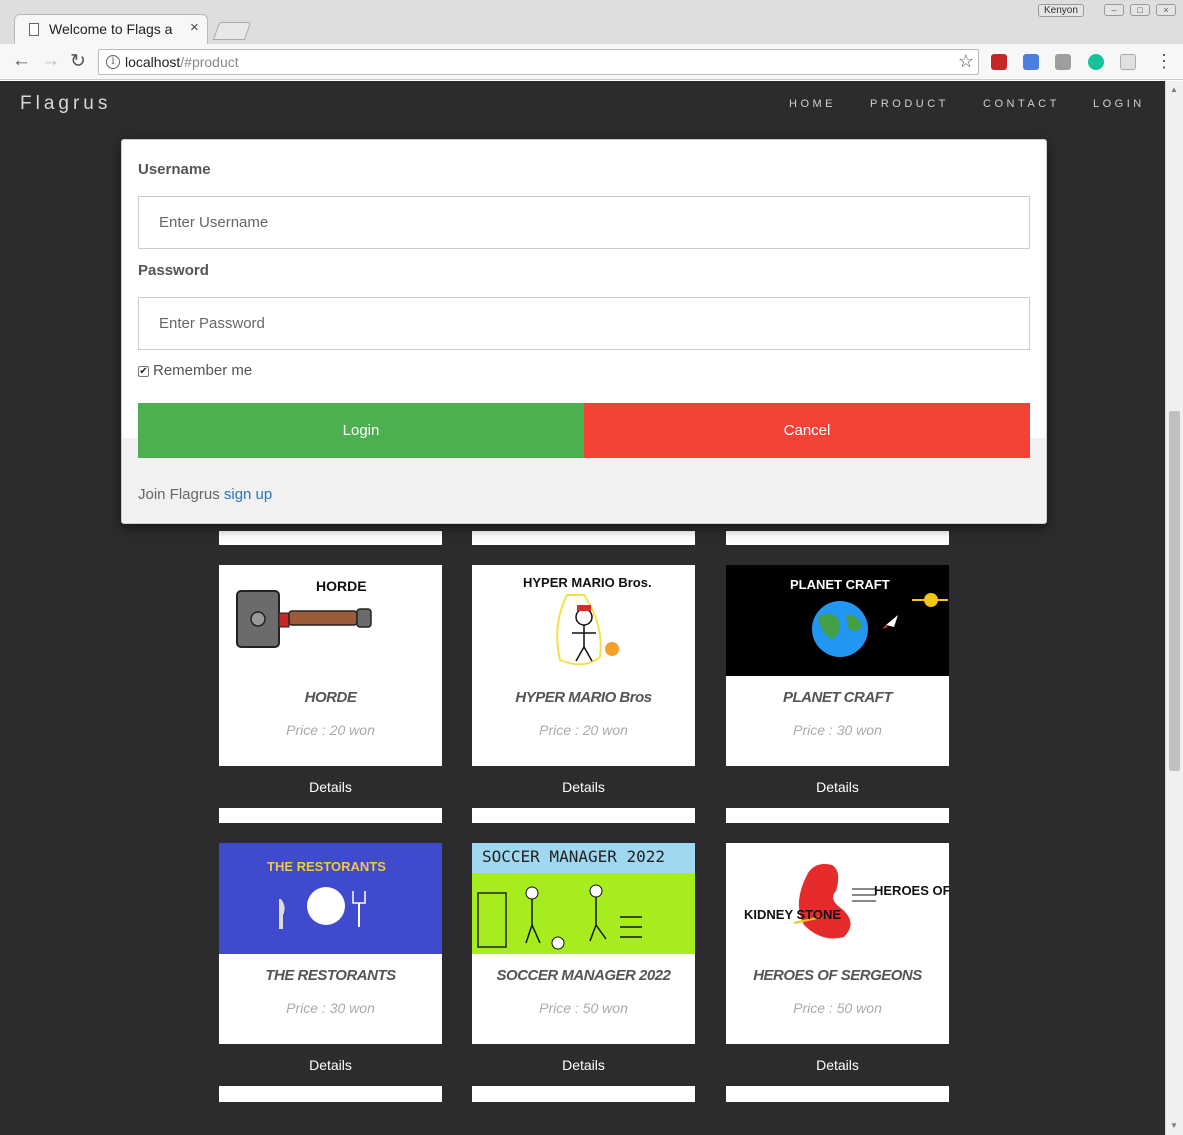 The width and height of the screenshot is (1183, 1135). Describe the element at coordinates (1140, 10) in the screenshot. I see `maximize-button: □` at that location.